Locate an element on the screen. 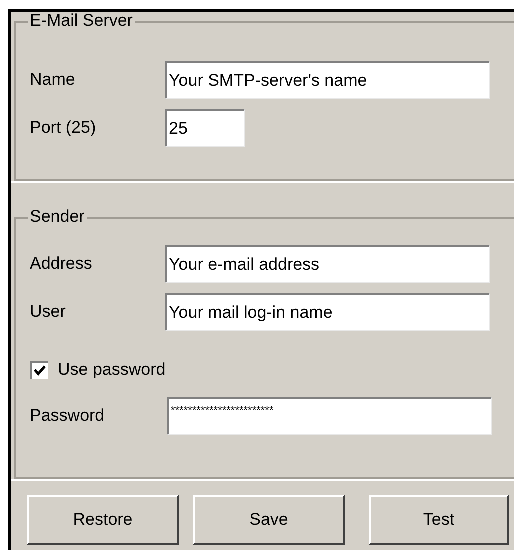 The width and height of the screenshot is (514, 550). use-password-checkbox: Use password is located at coordinates (98, 369).